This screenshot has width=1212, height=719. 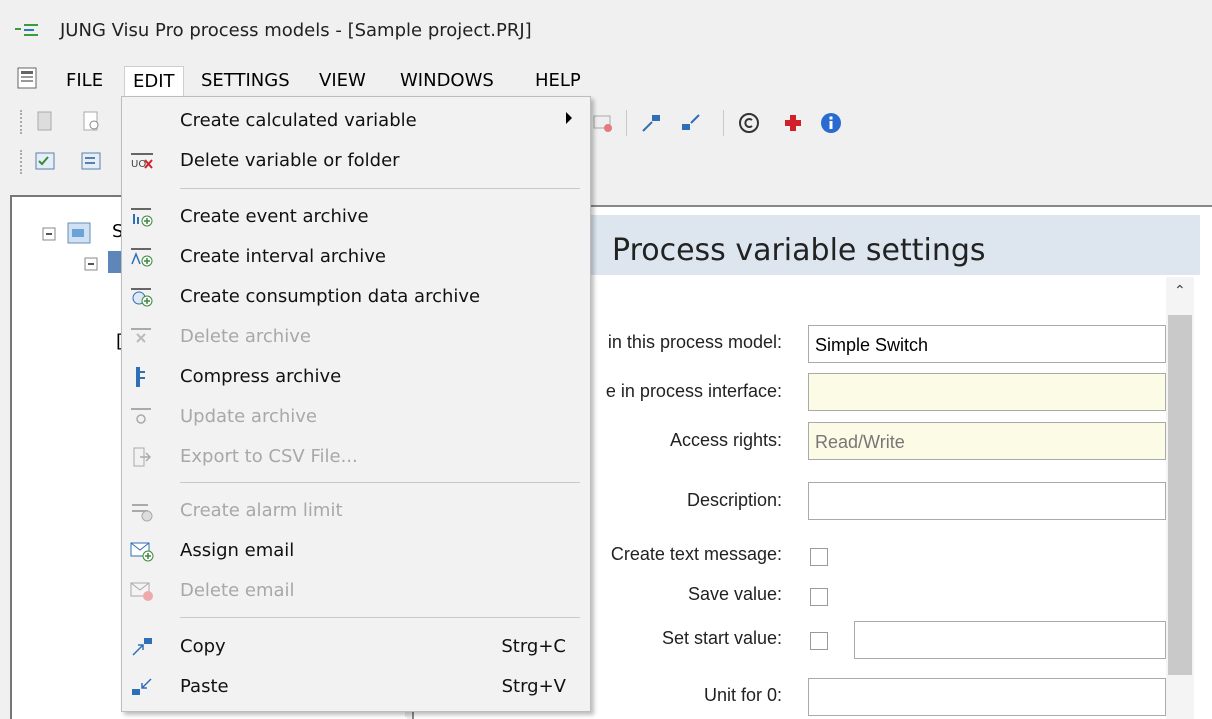 I want to click on save-value-label: Save value:, so click(x=734, y=594).